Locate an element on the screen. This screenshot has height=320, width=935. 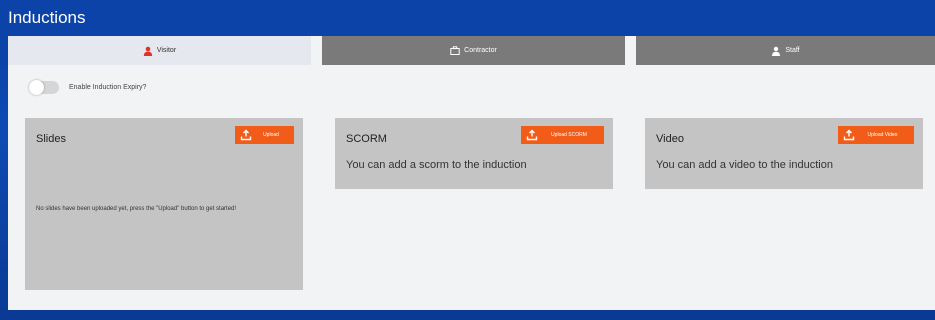
video-title: Video is located at coordinates (670, 139).